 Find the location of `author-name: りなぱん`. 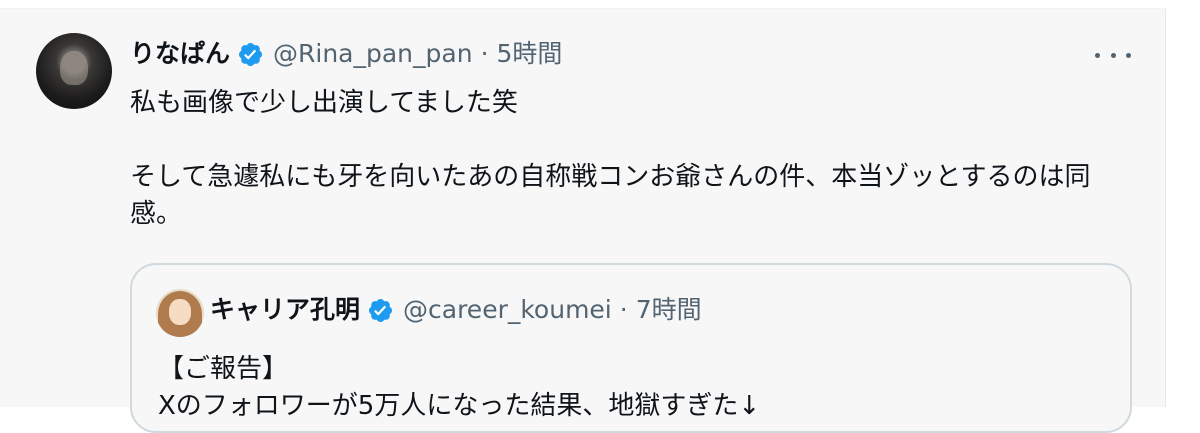

author-name: りなぱん is located at coordinates (180, 54).